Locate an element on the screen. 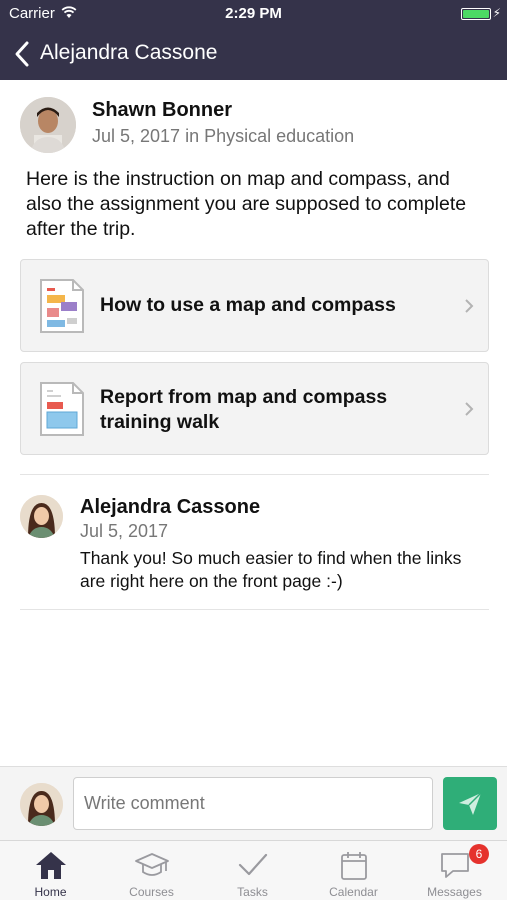 The height and width of the screenshot is (900, 507). attachment-card: How to use a map and compass is located at coordinates (254, 305).